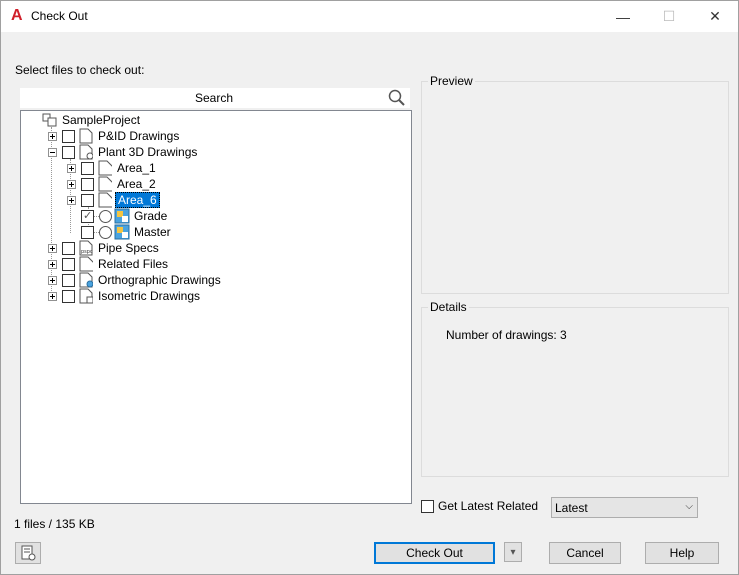  I want to click on cancel-button: Cancel, so click(585, 553).